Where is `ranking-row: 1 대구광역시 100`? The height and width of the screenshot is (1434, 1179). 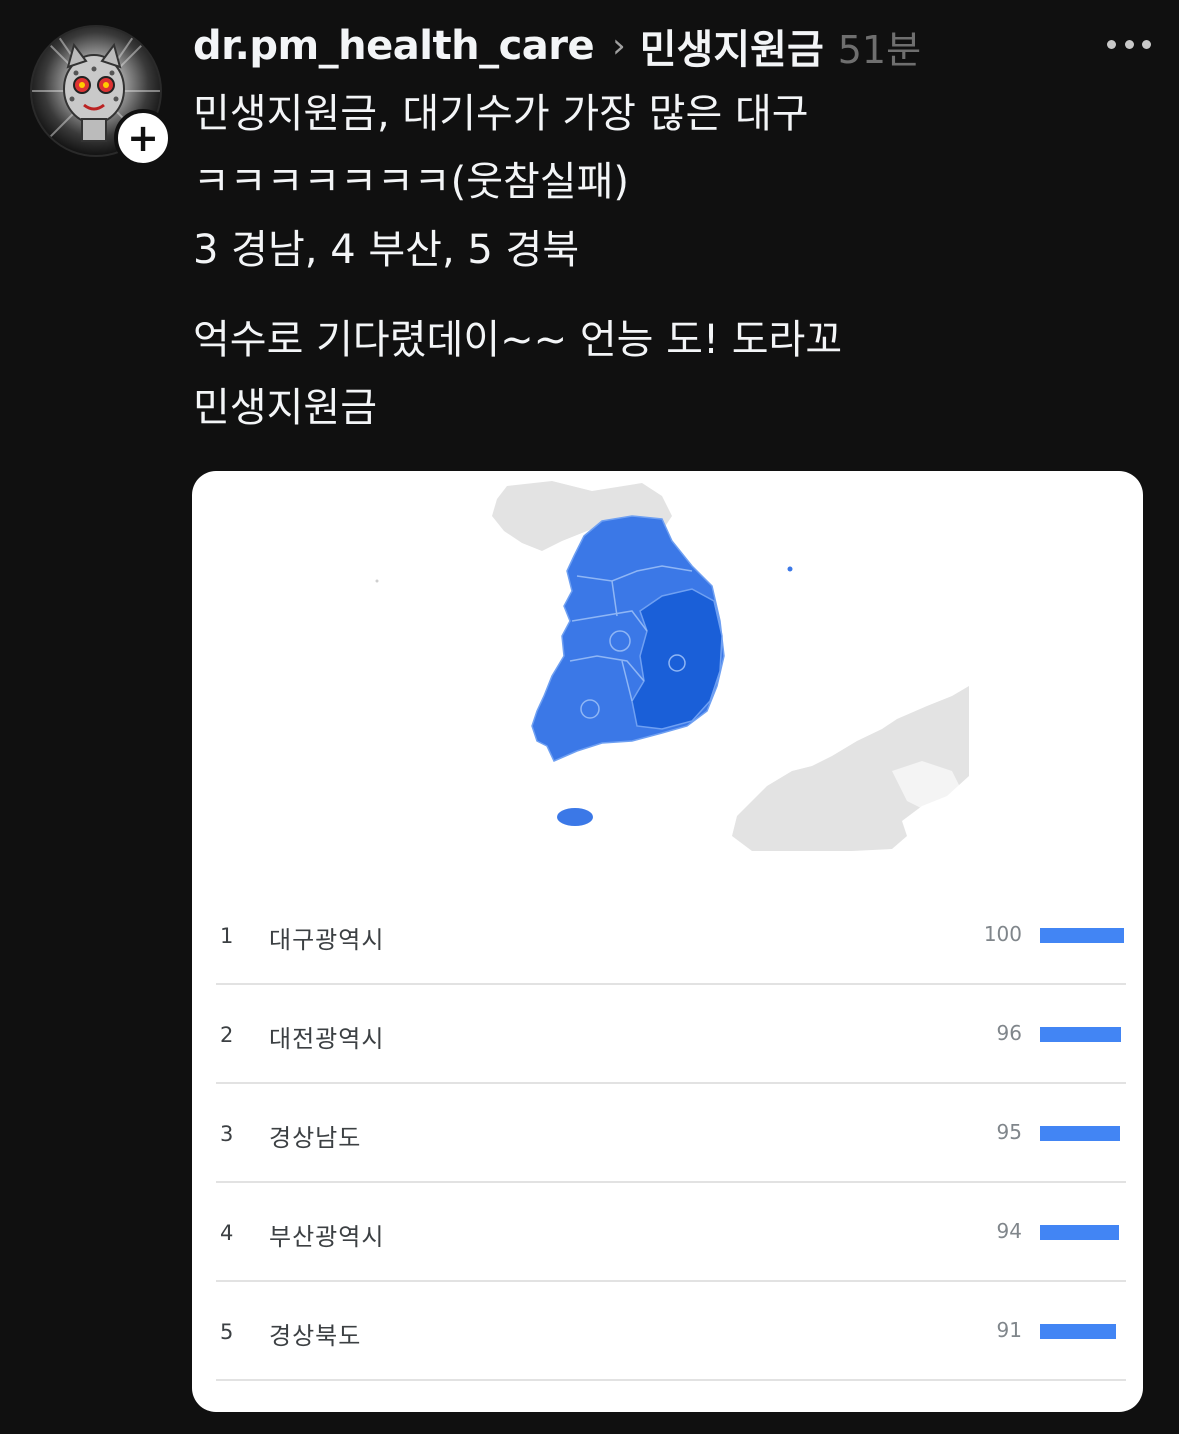 ranking-row: 1 대구광역시 100 is located at coordinates (671, 935).